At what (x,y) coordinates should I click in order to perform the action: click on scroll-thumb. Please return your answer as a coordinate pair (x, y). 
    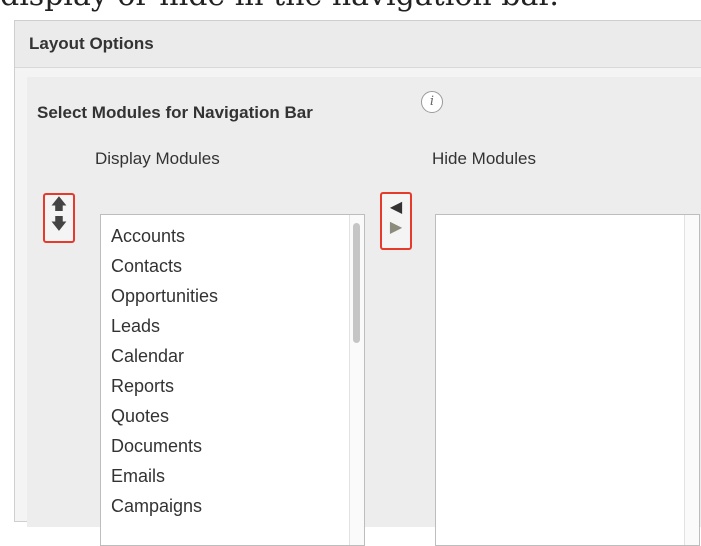
    Looking at the image, I should click on (356, 283).